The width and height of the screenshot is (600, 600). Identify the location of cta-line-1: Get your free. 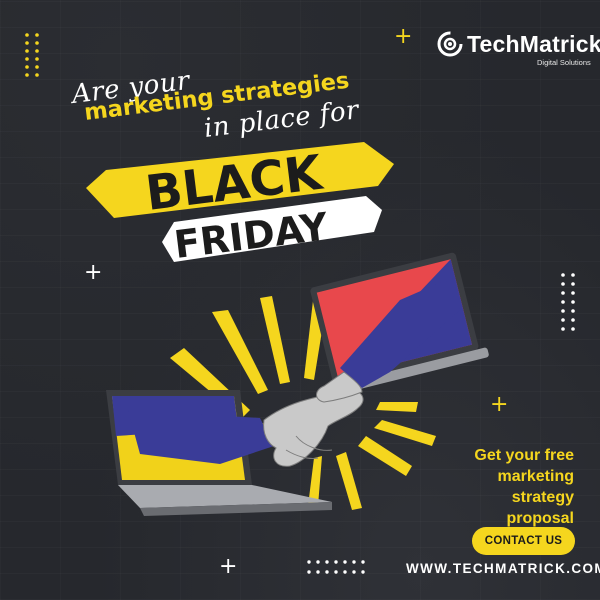
(524, 455).